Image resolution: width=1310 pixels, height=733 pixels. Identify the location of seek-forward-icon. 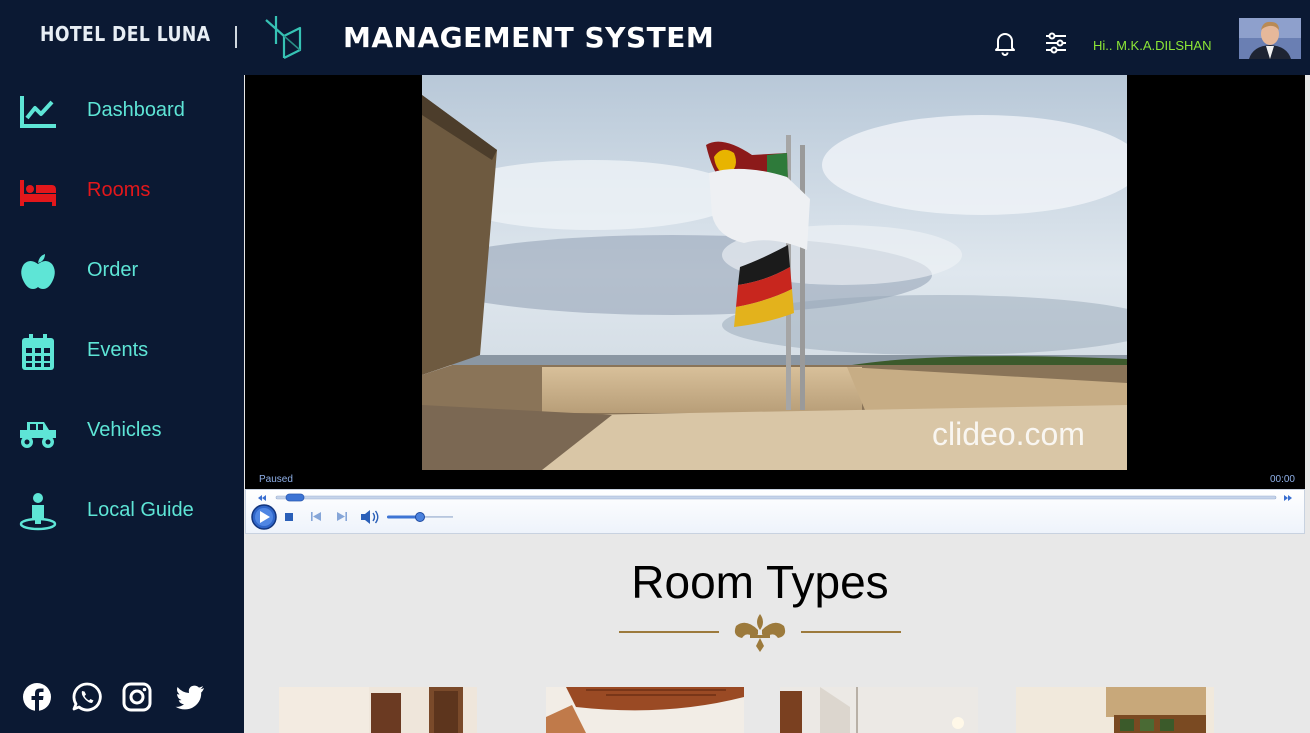
(1288, 498).